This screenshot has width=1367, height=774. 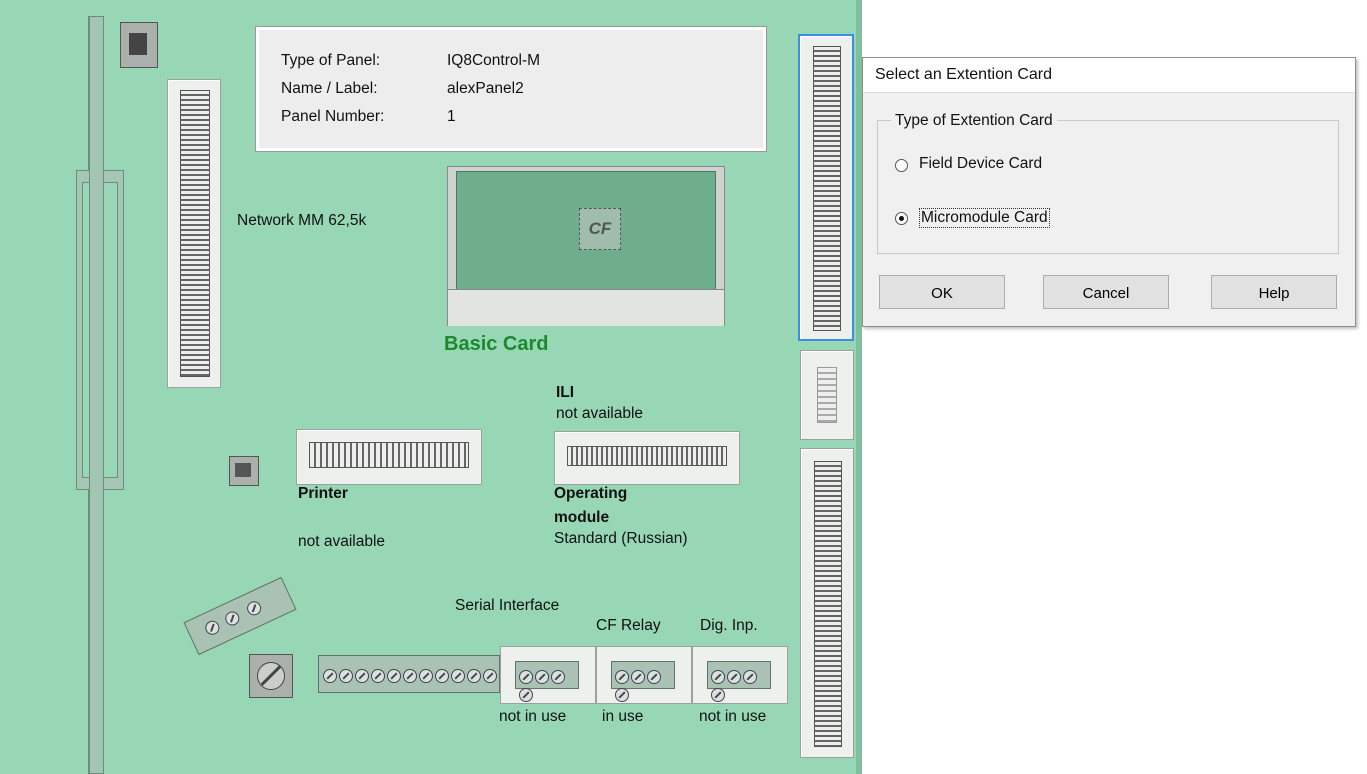 What do you see at coordinates (729, 625) in the screenshot?
I see `dig-inp-label: Dig. Inp.` at bounding box center [729, 625].